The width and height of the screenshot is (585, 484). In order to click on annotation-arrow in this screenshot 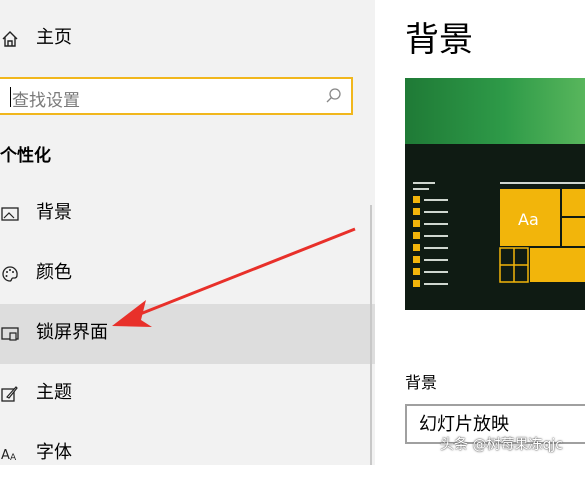, I will do `click(234, 277)`.